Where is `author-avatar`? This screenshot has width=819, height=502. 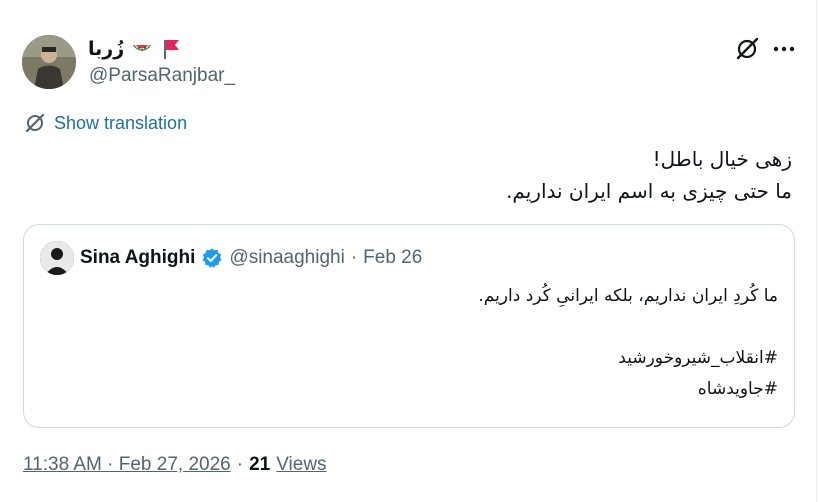
author-avatar is located at coordinates (49, 62).